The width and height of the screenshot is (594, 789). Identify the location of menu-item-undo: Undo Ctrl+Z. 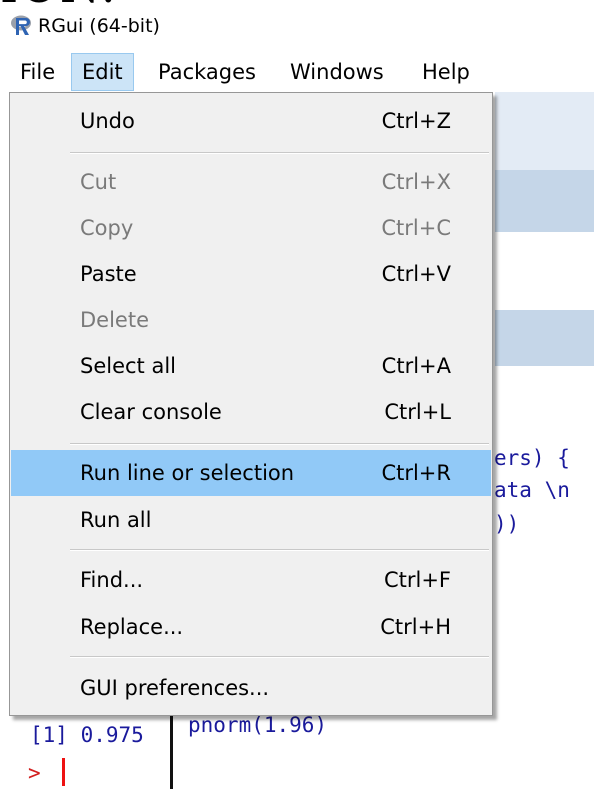
(251, 121).